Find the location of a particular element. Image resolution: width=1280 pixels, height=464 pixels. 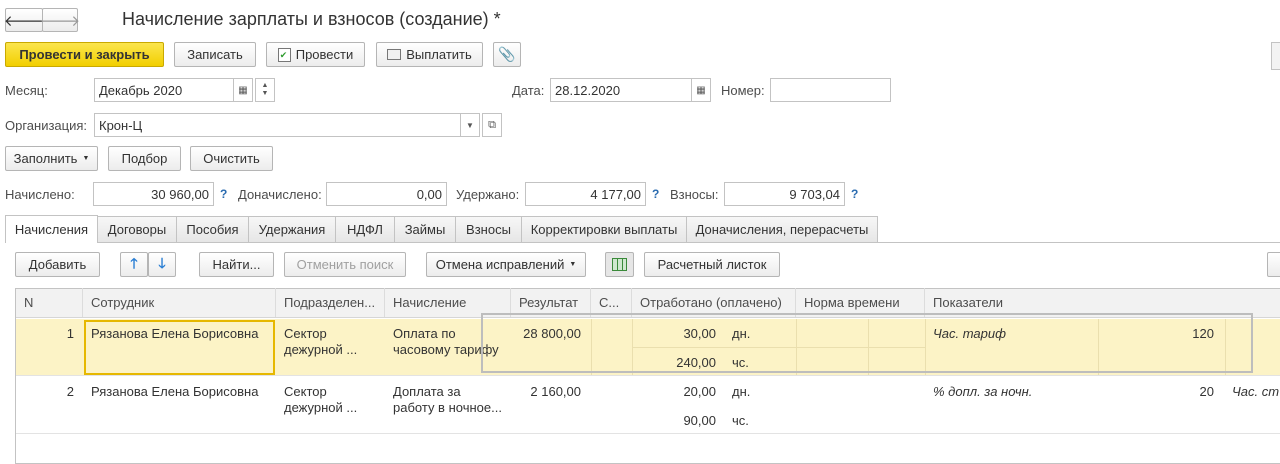

table-add-column-icon is located at coordinates (619, 264).